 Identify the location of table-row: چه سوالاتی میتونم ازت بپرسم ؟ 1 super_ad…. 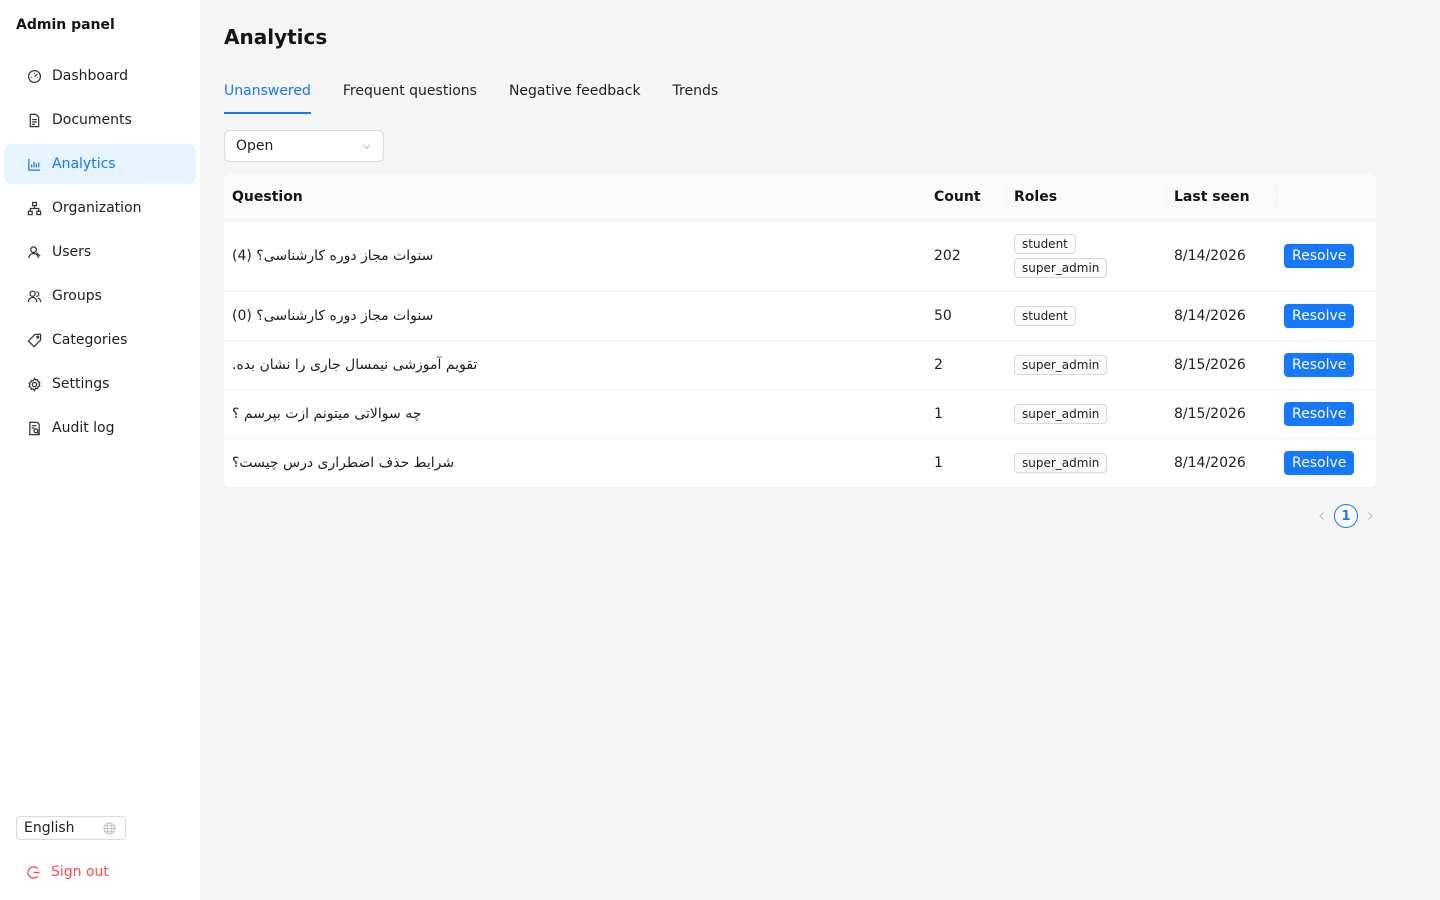
(800, 414).